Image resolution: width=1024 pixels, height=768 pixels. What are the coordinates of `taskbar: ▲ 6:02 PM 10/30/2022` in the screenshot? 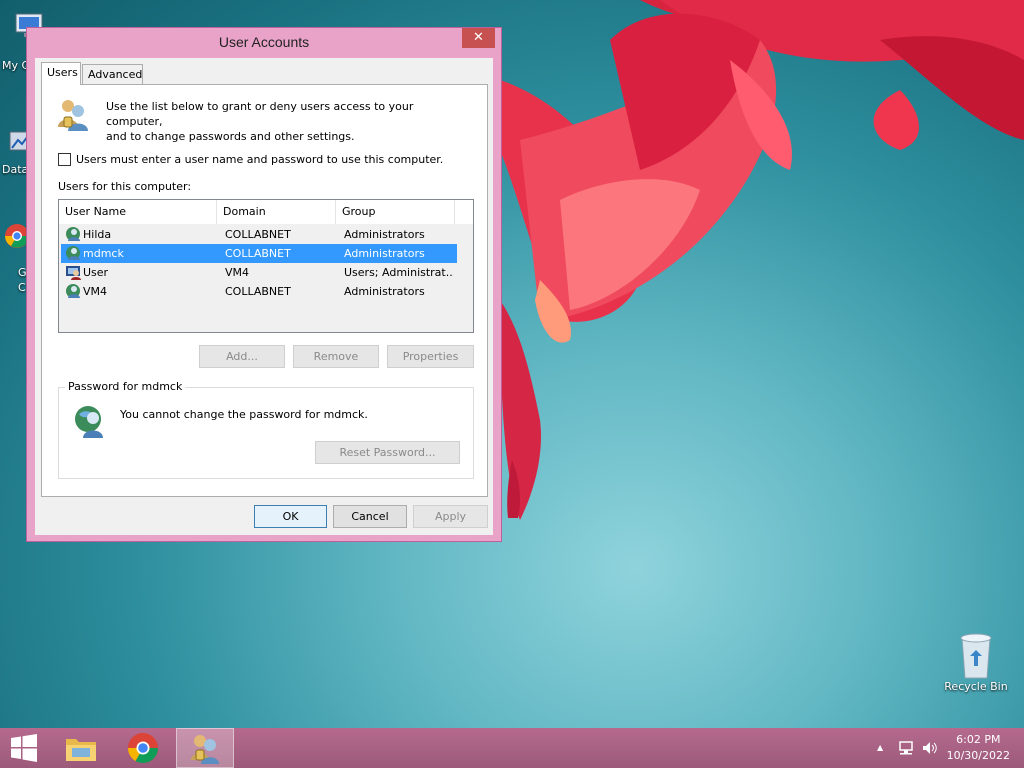 It's located at (512, 748).